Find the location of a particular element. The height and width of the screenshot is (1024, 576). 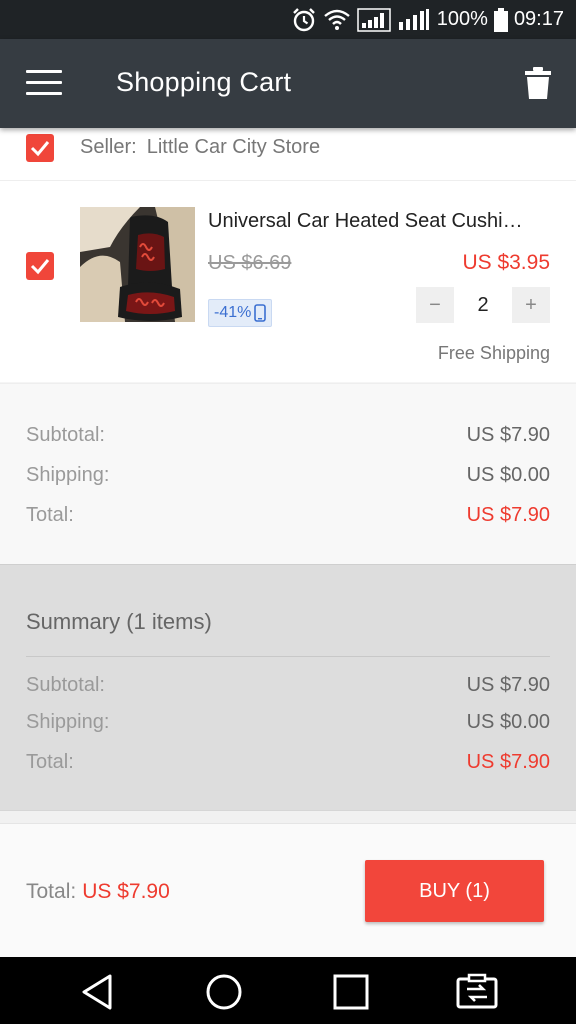

decrease-quantity-button: − is located at coordinates (435, 305).